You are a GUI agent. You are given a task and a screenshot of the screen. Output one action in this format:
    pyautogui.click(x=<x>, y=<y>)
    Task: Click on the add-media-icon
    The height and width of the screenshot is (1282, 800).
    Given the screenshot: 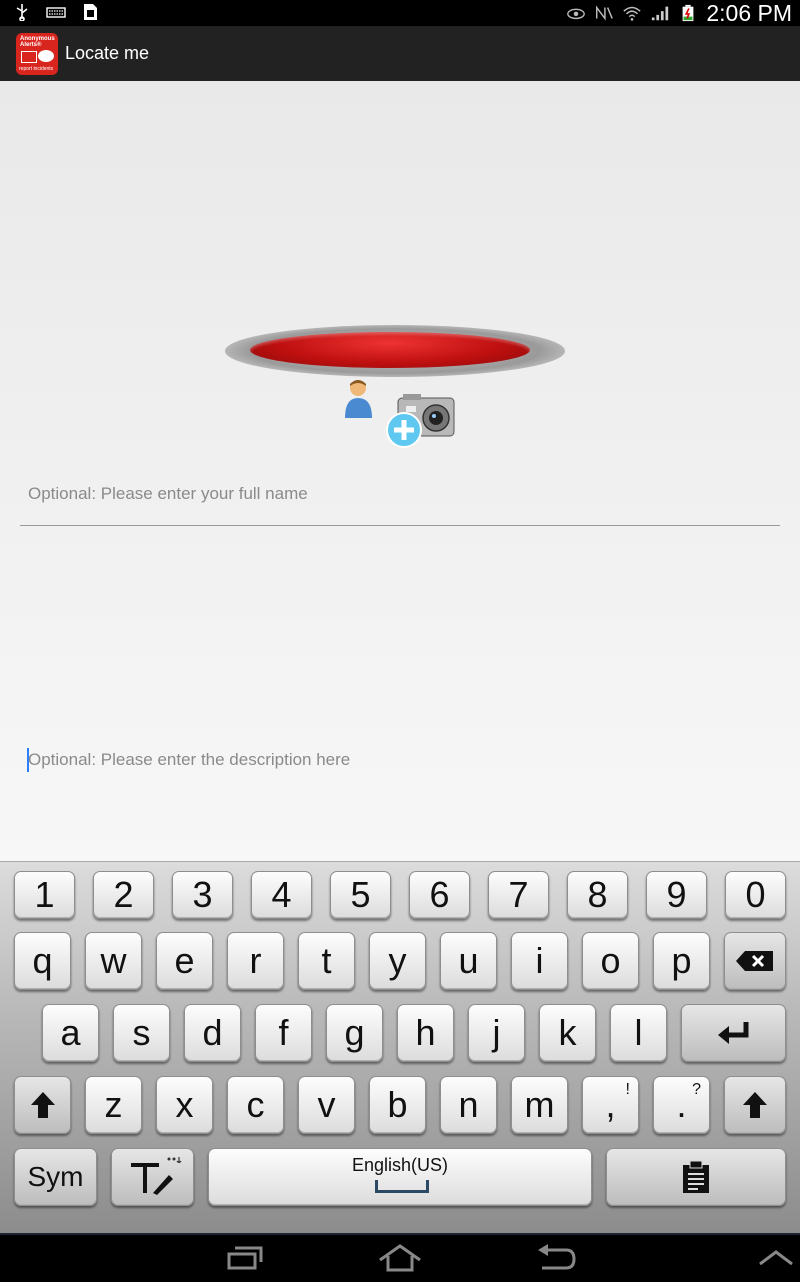 What is the action you would take?
    pyautogui.click(x=400, y=414)
    